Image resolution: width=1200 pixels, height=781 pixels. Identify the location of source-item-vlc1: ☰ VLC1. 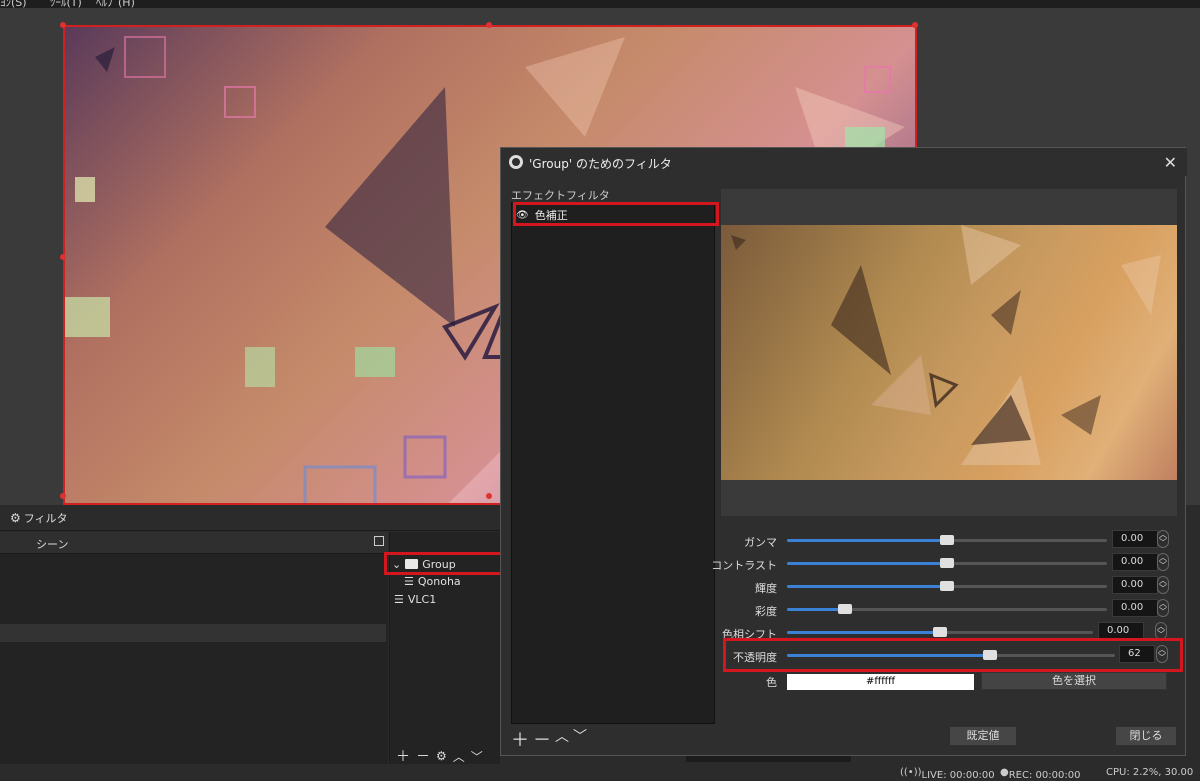
(415, 599).